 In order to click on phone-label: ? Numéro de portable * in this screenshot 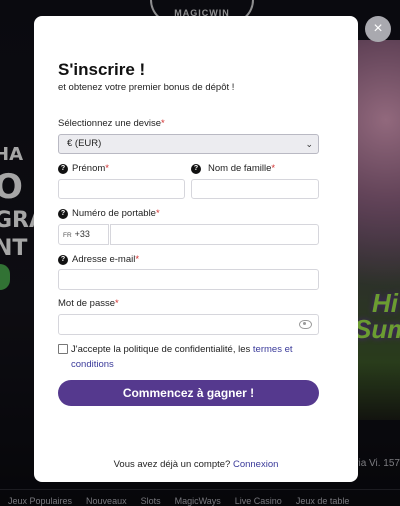, I will do `click(109, 213)`.